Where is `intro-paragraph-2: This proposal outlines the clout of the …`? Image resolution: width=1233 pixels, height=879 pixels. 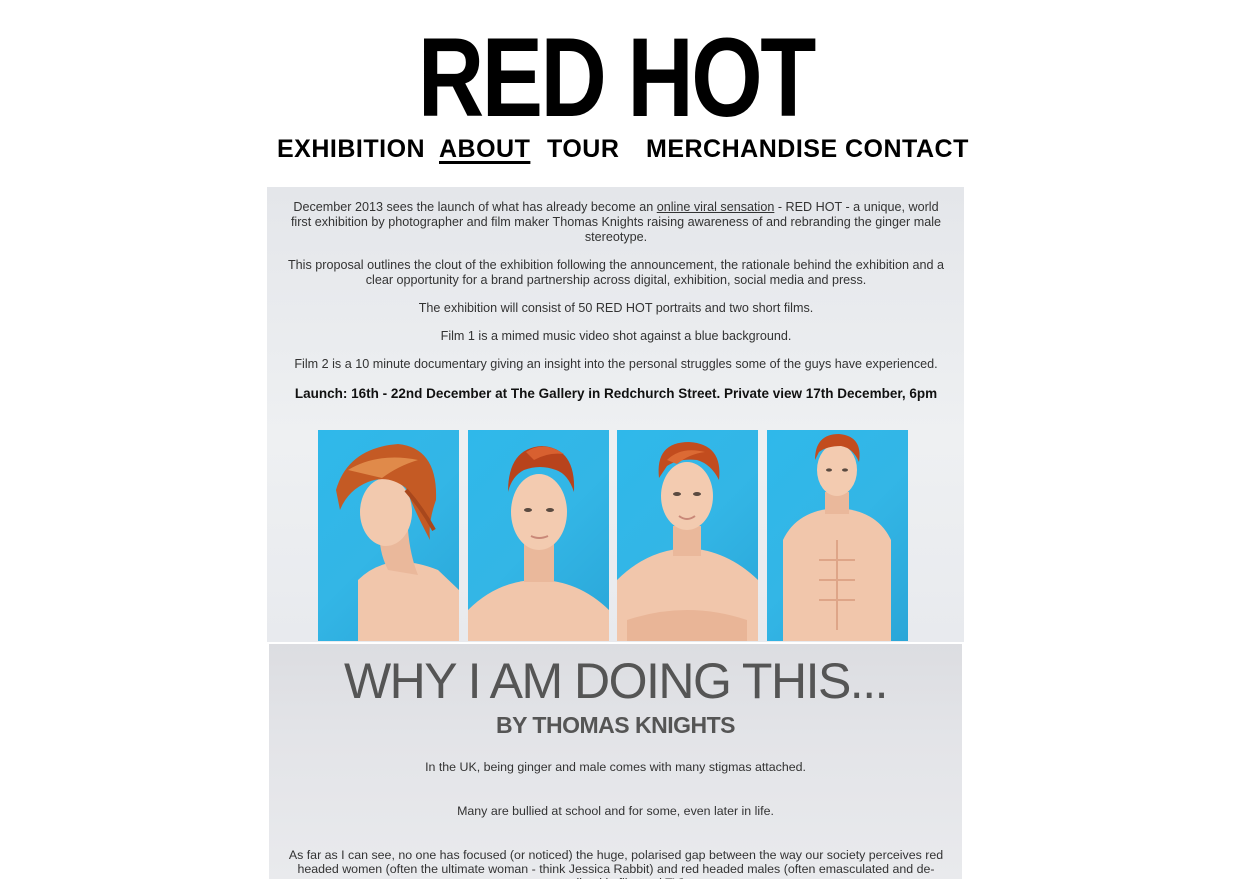 intro-paragraph-2: This proposal outlines the clout of the … is located at coordinates (616, 272).